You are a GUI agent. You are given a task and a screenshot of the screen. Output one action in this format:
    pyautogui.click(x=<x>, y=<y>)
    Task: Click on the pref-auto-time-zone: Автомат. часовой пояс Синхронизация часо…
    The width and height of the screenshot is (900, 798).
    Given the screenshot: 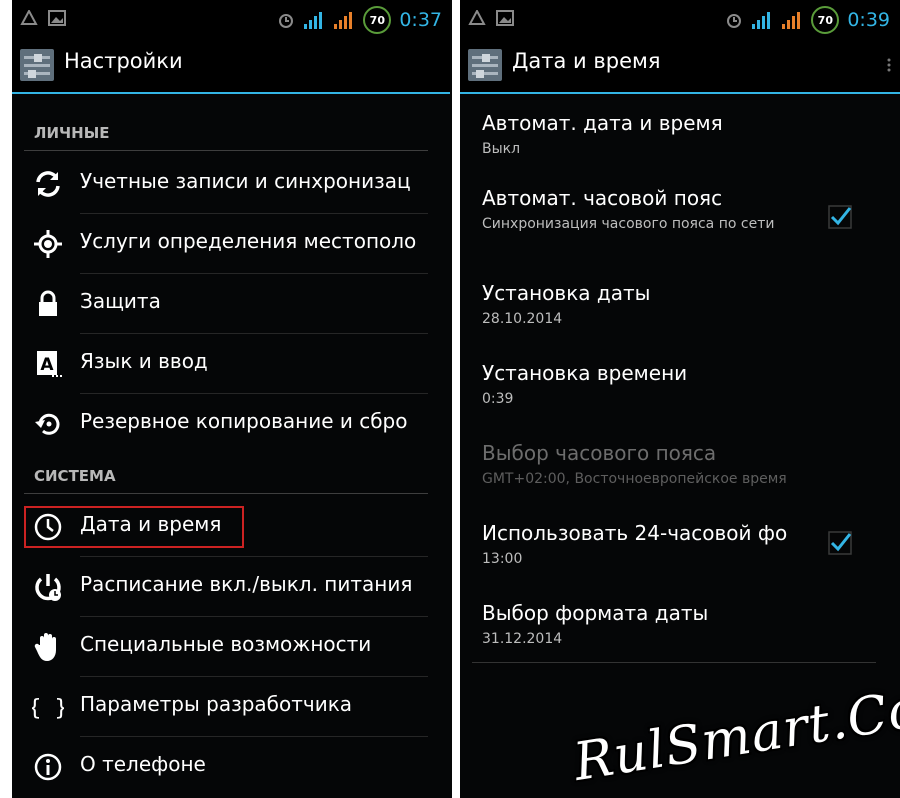 What is the action you would take?
    pyautogui.click(x=646, y=210)
    